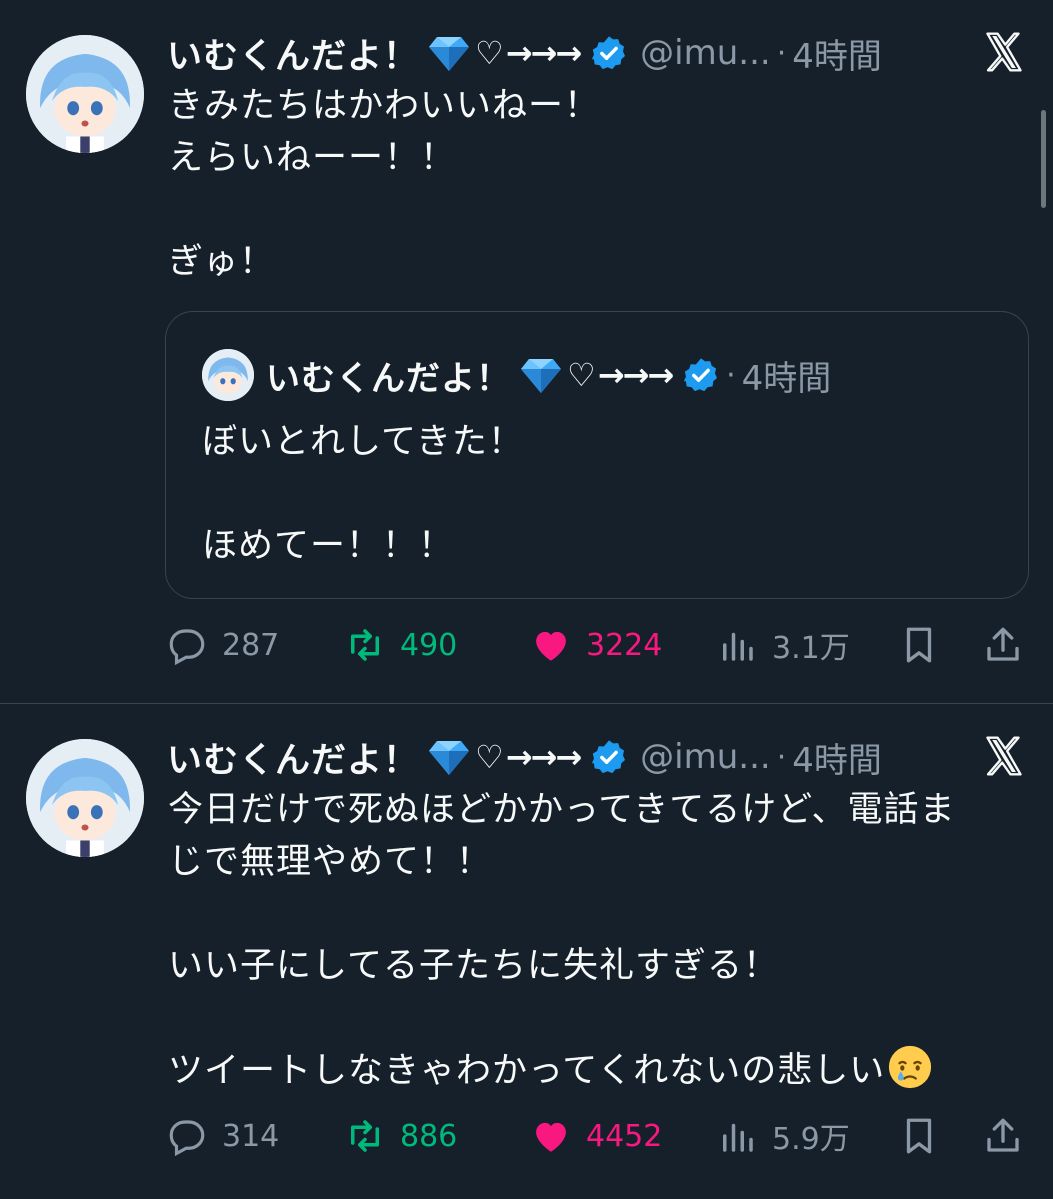 This screenshot has width=1053, height=1199. I want to click on views-button: 5.9万, so click(783, 1136).